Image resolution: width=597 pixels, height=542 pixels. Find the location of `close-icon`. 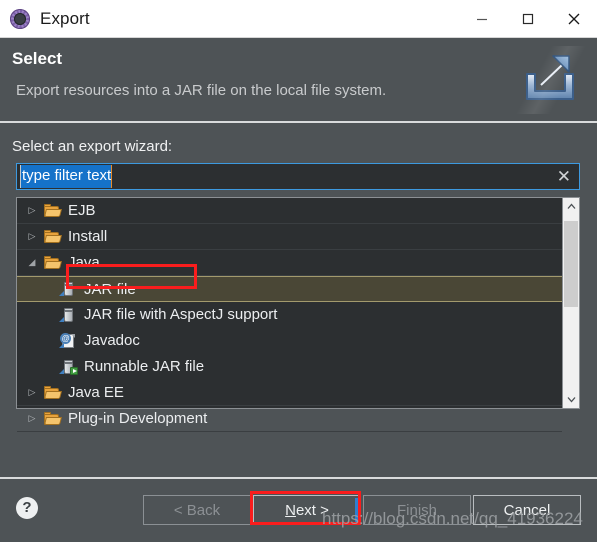

close-icon is located at coordinates (574, 18).